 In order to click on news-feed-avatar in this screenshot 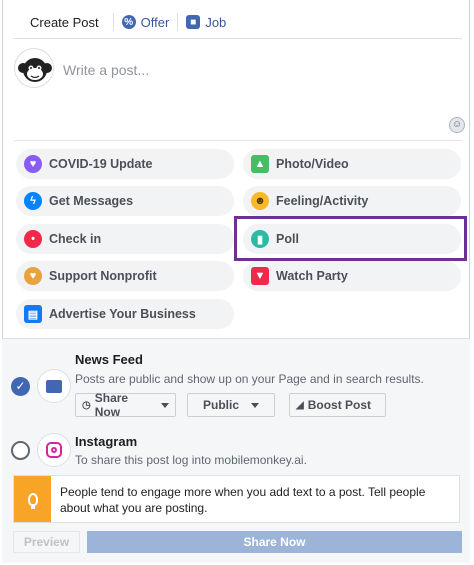, I will do `click(54, 386)`.